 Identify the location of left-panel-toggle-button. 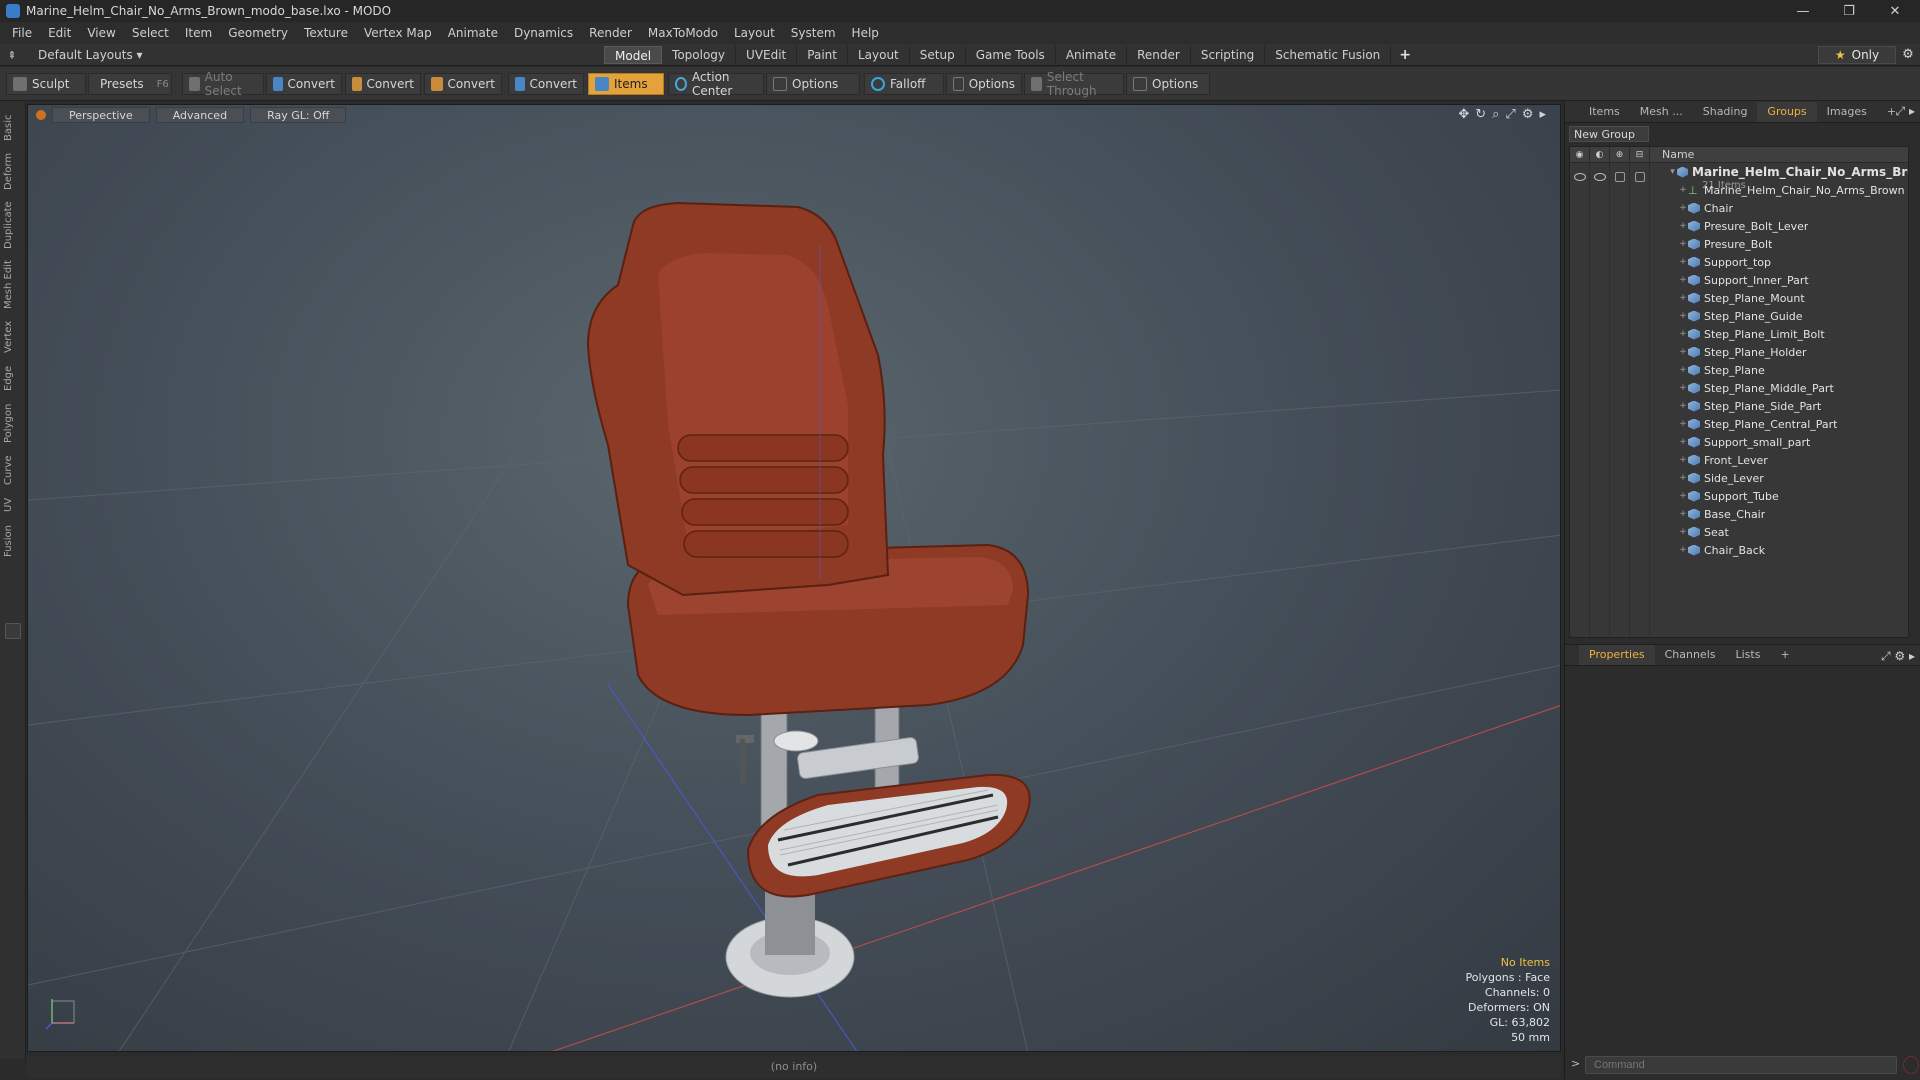
(13, 631).